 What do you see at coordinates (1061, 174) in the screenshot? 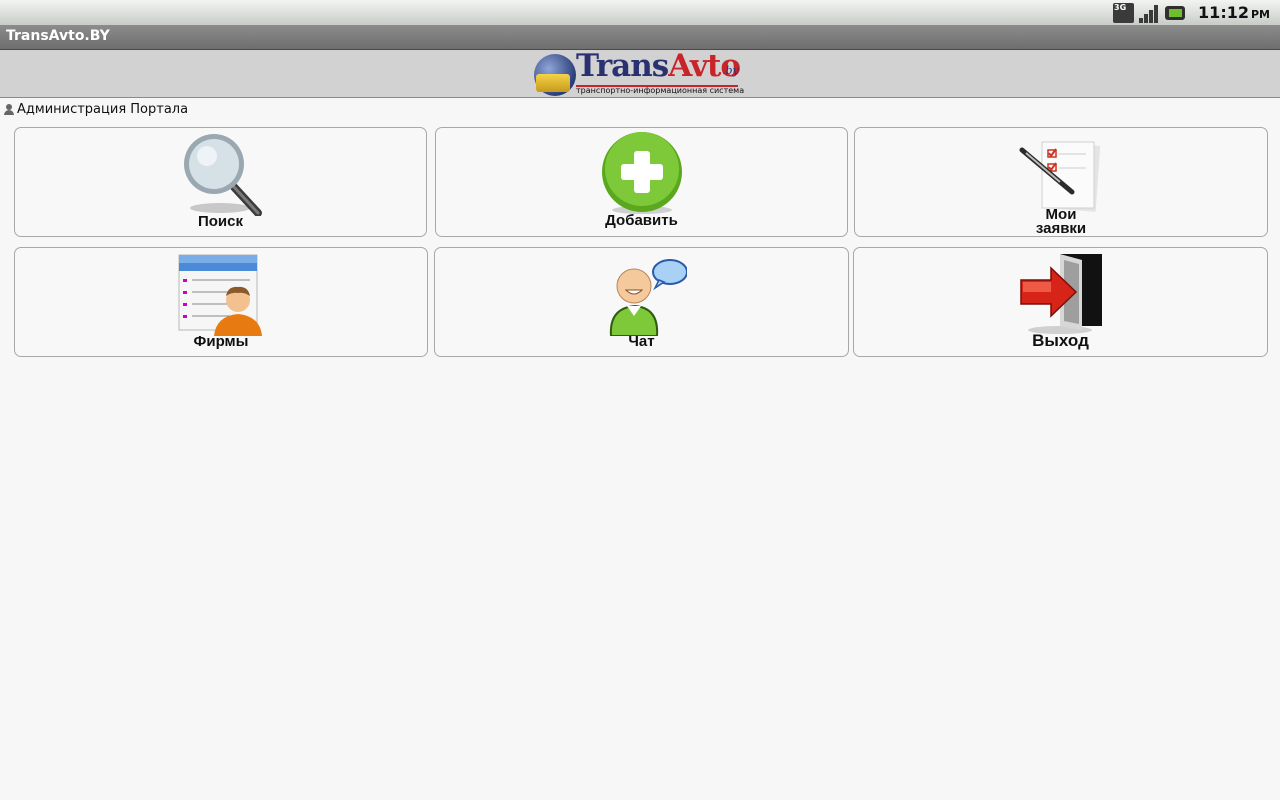
I see `my-requests-icon` at bounding box center [1061, 174].